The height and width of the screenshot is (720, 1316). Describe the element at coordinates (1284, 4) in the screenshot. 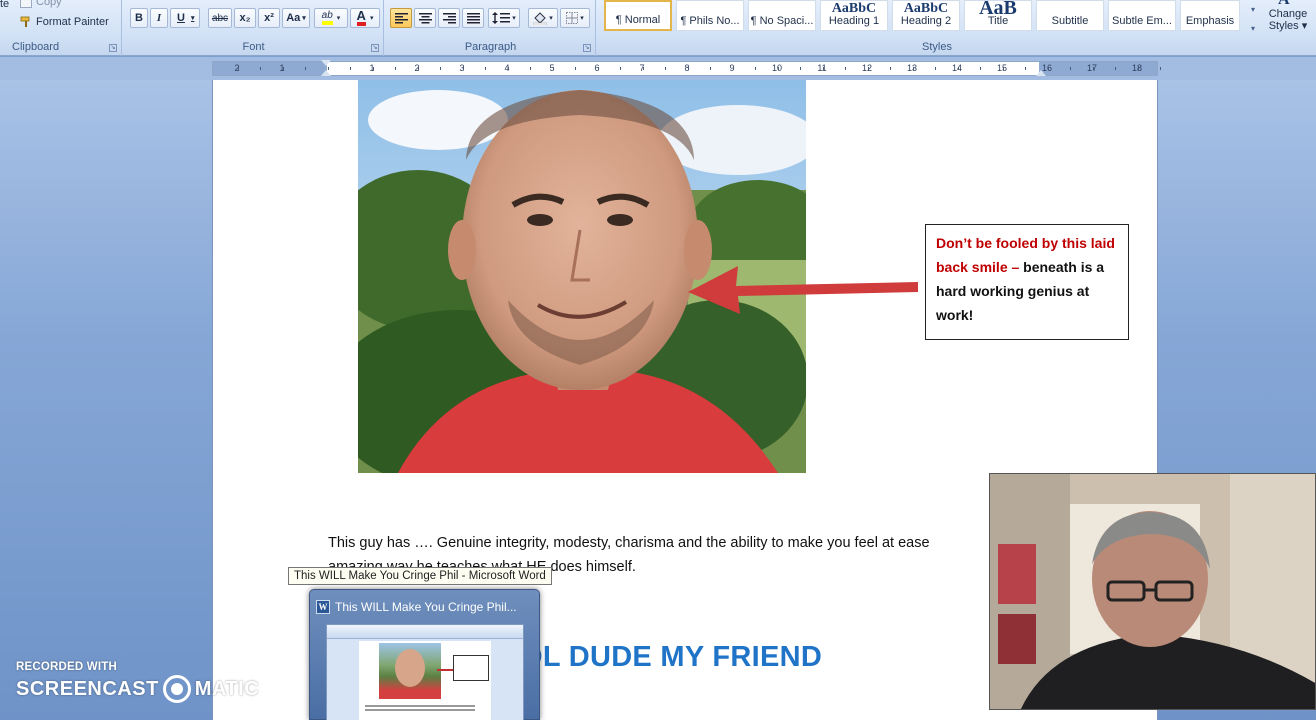

I see `change-styles-icon: A` at that location.